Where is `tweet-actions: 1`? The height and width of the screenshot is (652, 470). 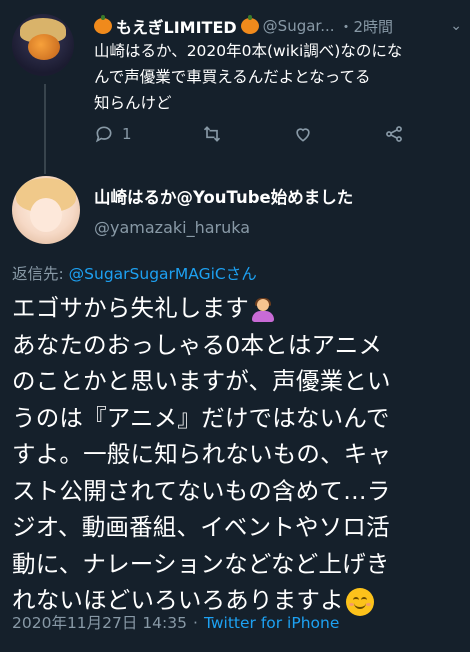
tweet-actions: 1 is located at coordinates (249, 134).